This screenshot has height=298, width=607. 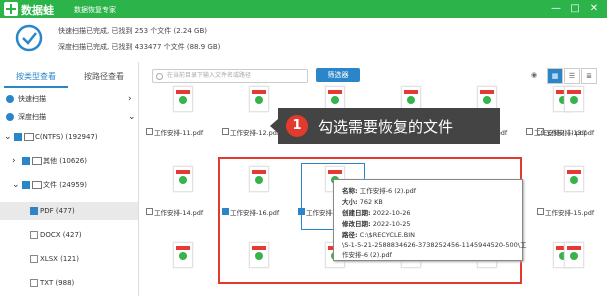 What do you see at coordinates (297, 126) in the screenshot?
I see `step-number: 1` at bounding box center [297, 126].